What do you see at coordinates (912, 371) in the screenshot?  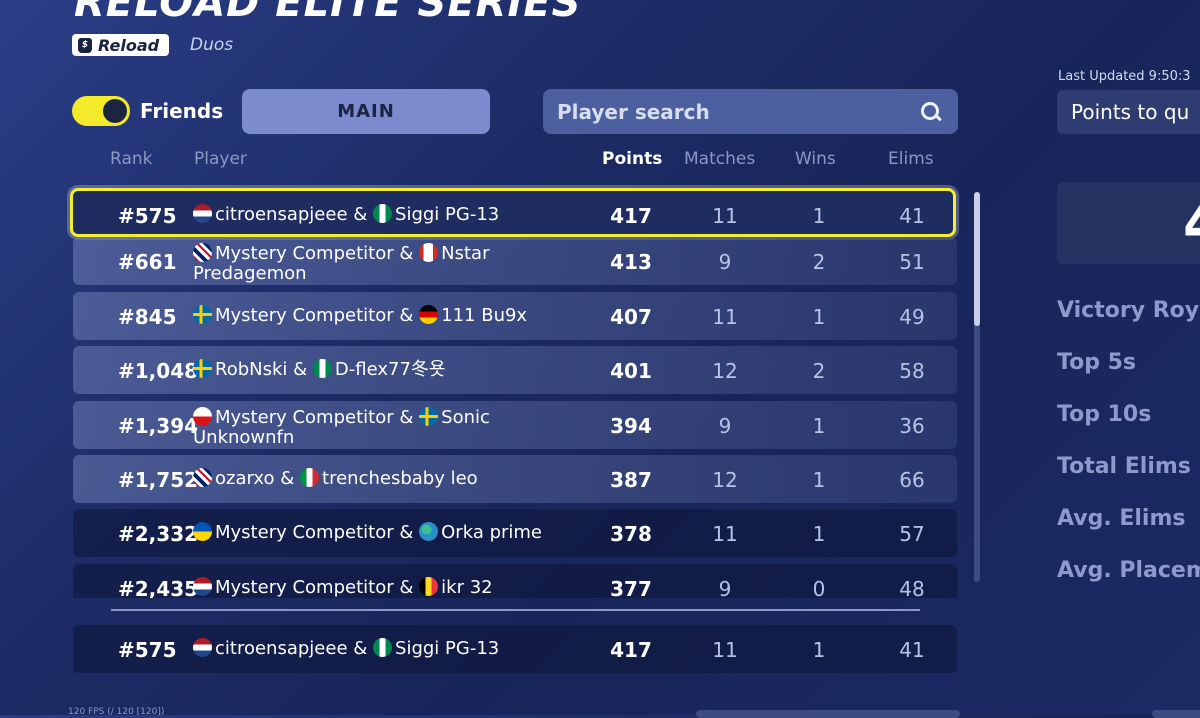 I see `elims-value: 58` at bounding box center [912, 371].